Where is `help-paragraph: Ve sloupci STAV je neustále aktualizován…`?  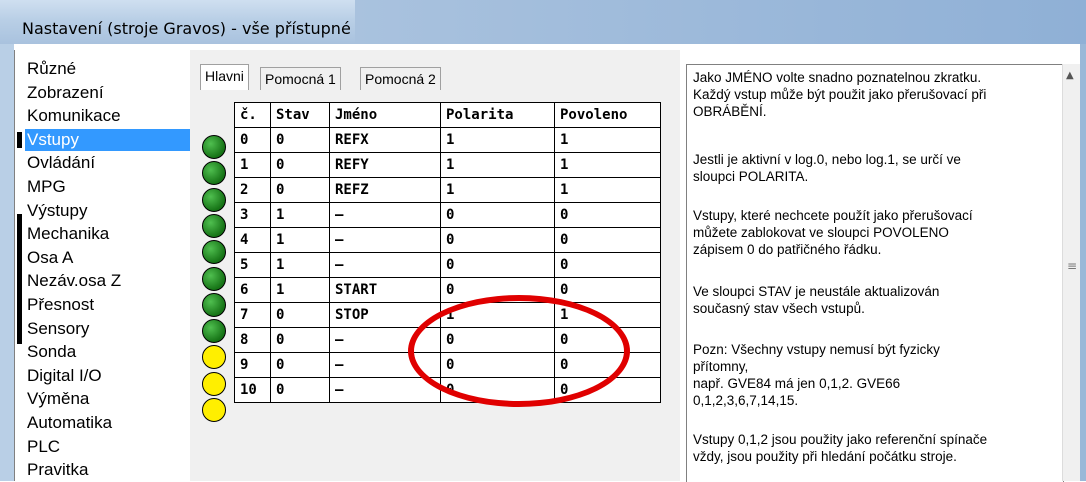 help-paragraph: Ve sloupci STAV je neustále aktualizován… is located at coordinates (816, 300).